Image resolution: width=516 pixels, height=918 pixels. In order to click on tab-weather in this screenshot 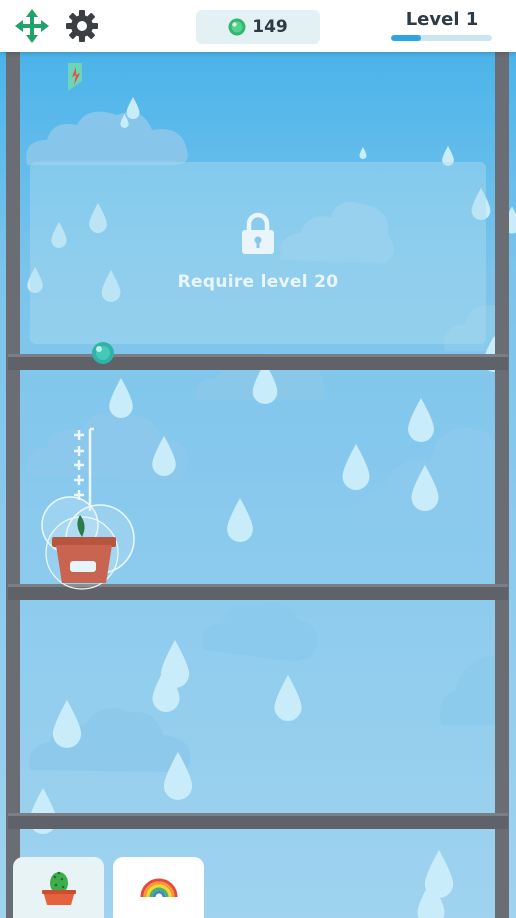, I will do `click(158, 887)`.